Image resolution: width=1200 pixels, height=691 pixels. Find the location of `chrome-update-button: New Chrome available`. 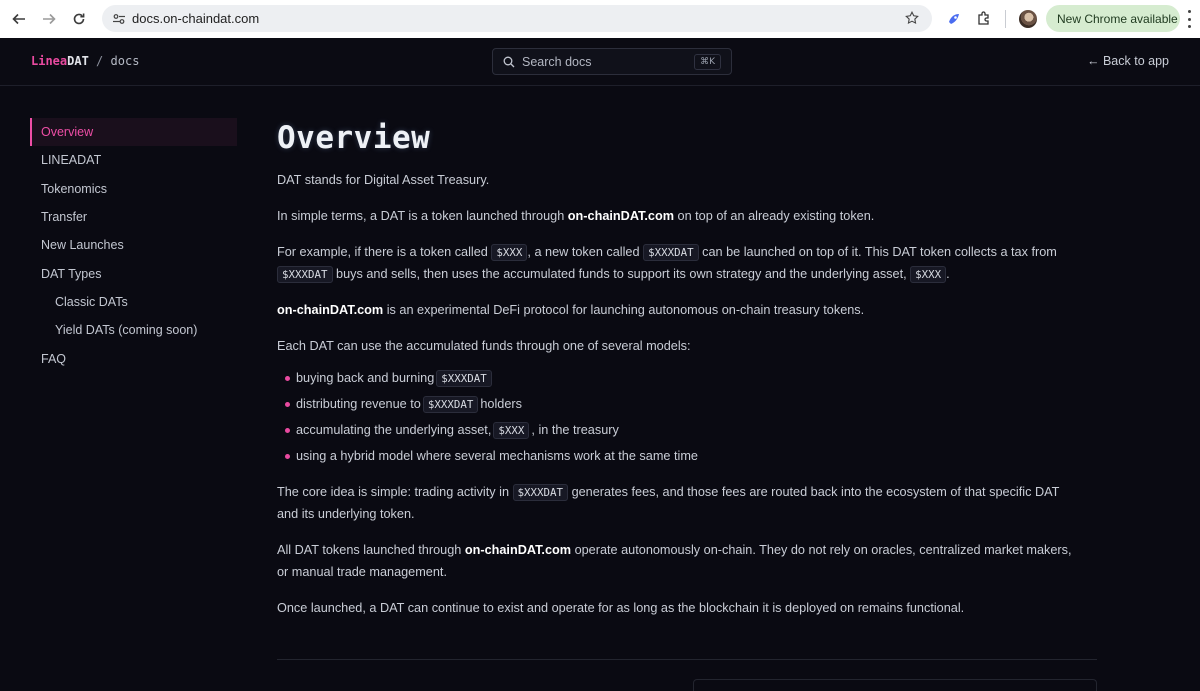

chrome-update-button: New Chrome available is located at coordinates (1113, 18).